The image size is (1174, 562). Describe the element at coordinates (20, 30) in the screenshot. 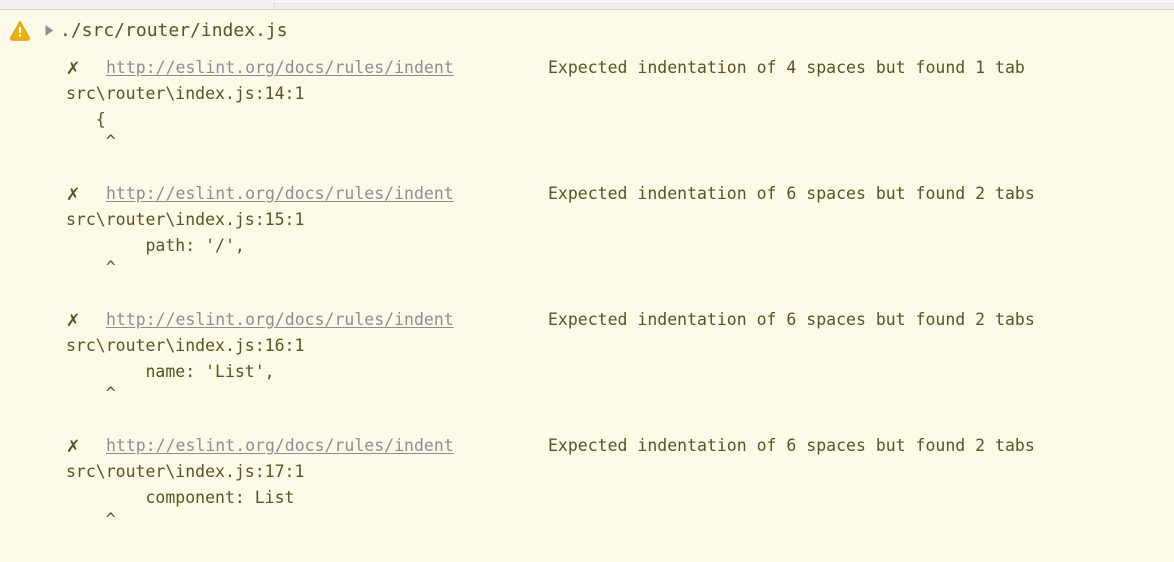

I see `warning-triangle-icon` at that location.